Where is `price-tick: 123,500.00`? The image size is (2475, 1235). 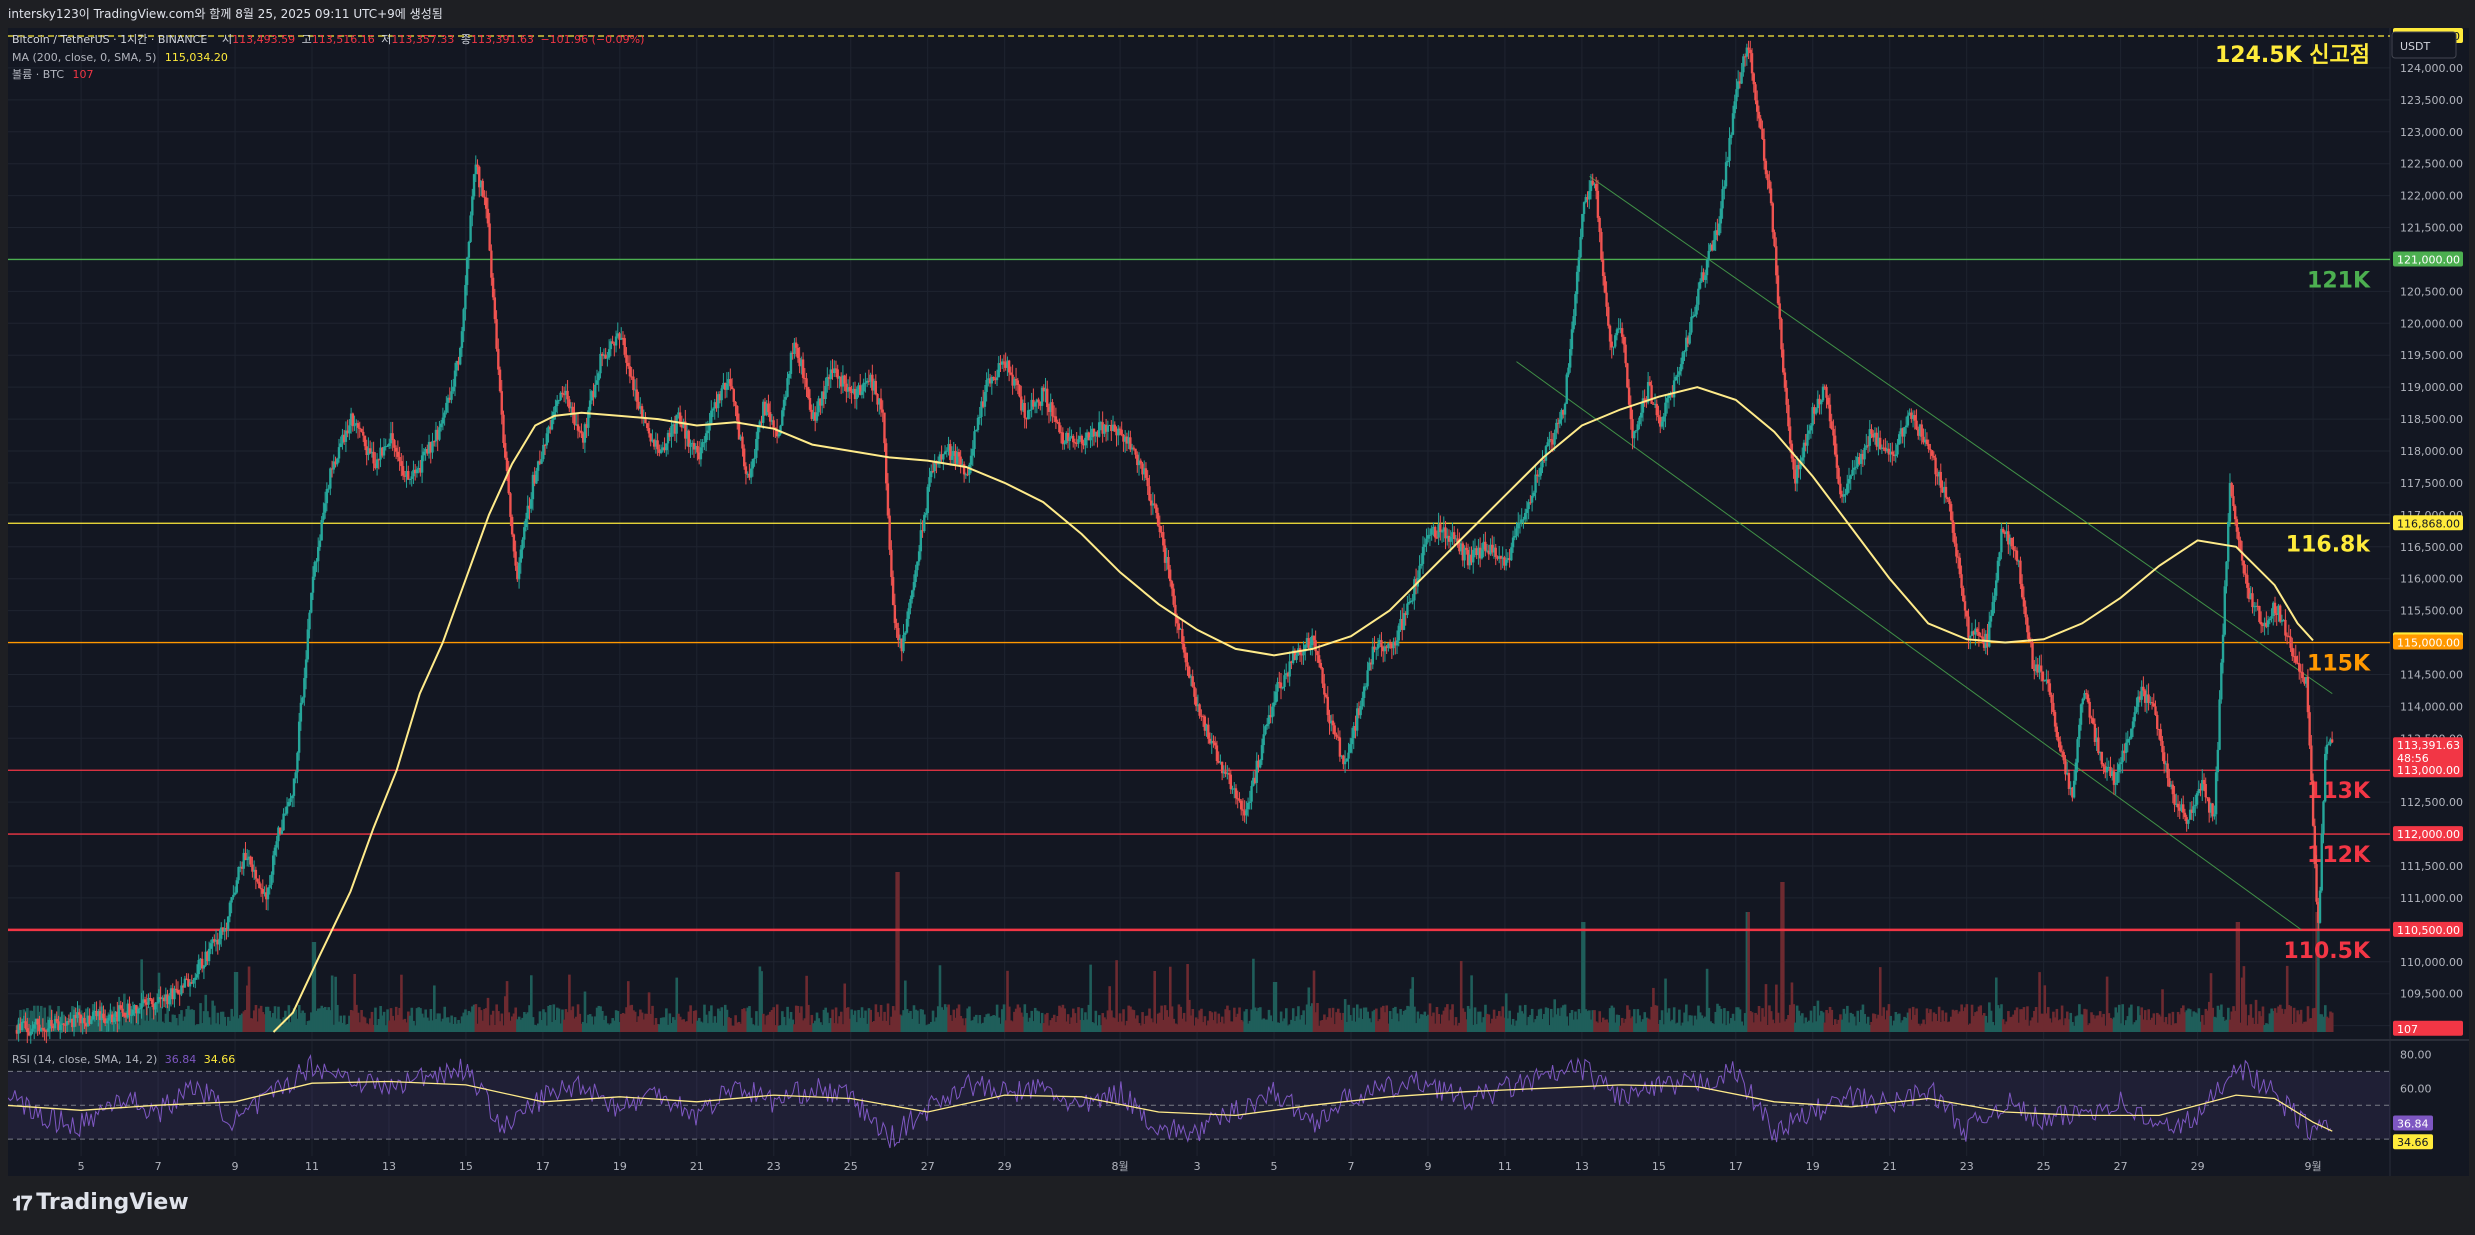 price-tick: 123,500.00 is located at coordinates (2431, 100).